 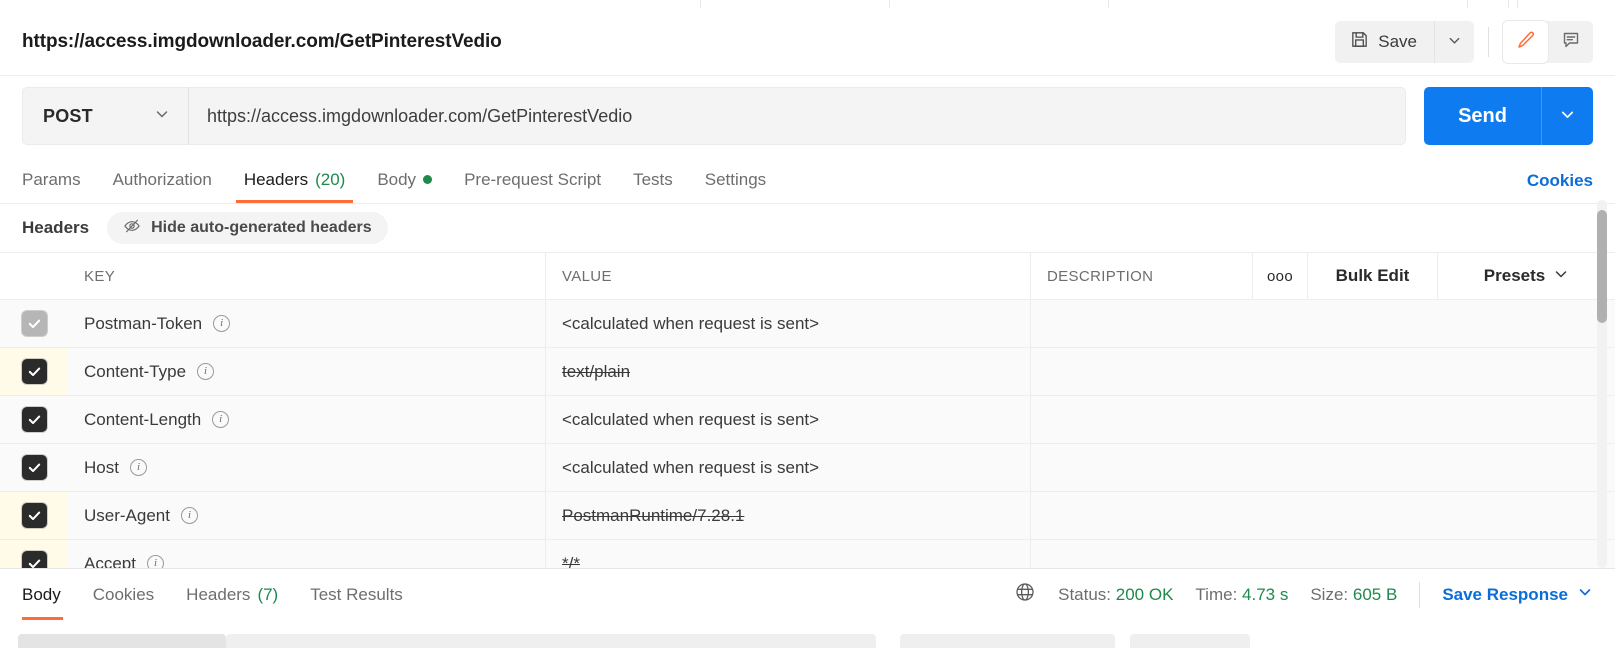 I want to click on headers-section-title: Headers, so click(x=56, y=227).